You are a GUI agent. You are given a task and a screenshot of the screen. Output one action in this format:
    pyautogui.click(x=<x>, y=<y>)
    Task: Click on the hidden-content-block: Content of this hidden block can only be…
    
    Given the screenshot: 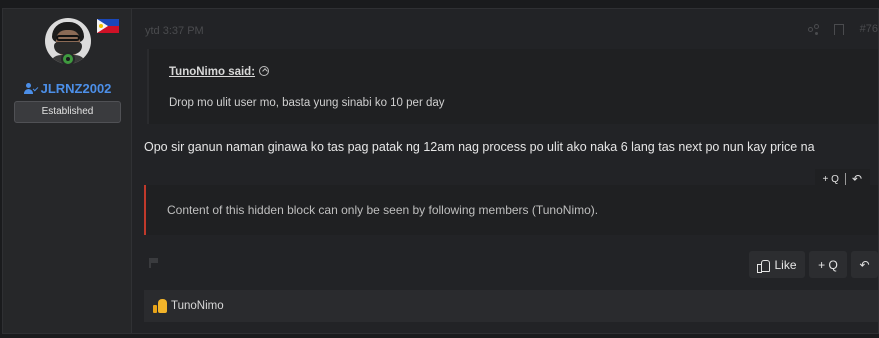 What is the action you would take?
    pyautogui.click(x=511, y=210)
    